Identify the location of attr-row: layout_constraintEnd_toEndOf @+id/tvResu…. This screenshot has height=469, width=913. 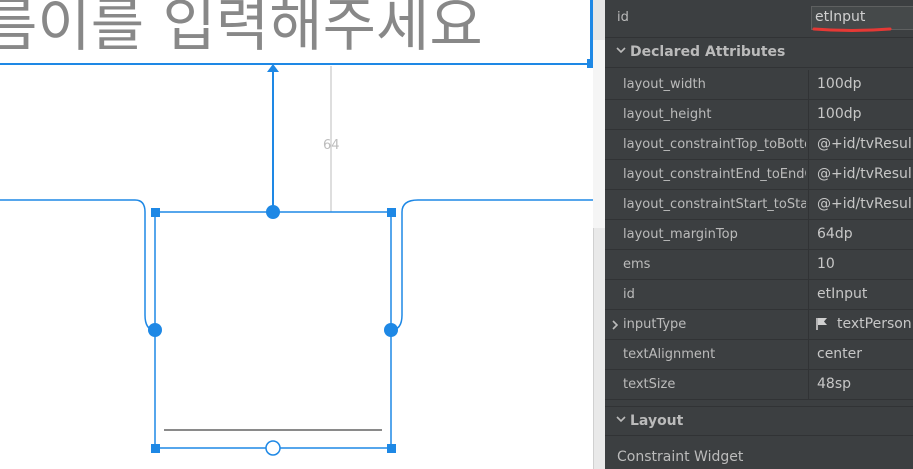
(759, 175).